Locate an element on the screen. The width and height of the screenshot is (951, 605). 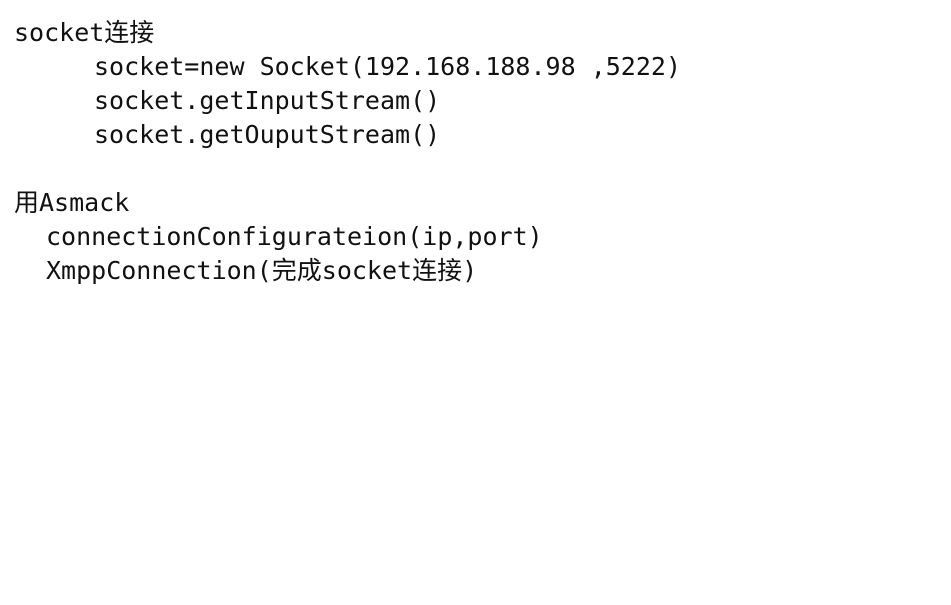
asmack-heading: 用Asmack is located at coordinates (72, 202).